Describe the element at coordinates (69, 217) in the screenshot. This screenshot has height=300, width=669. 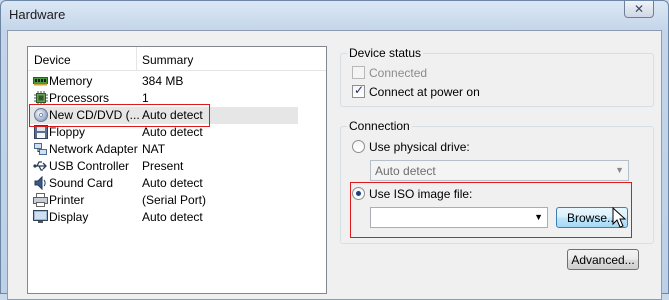
I see `device-name: Display` at that location.